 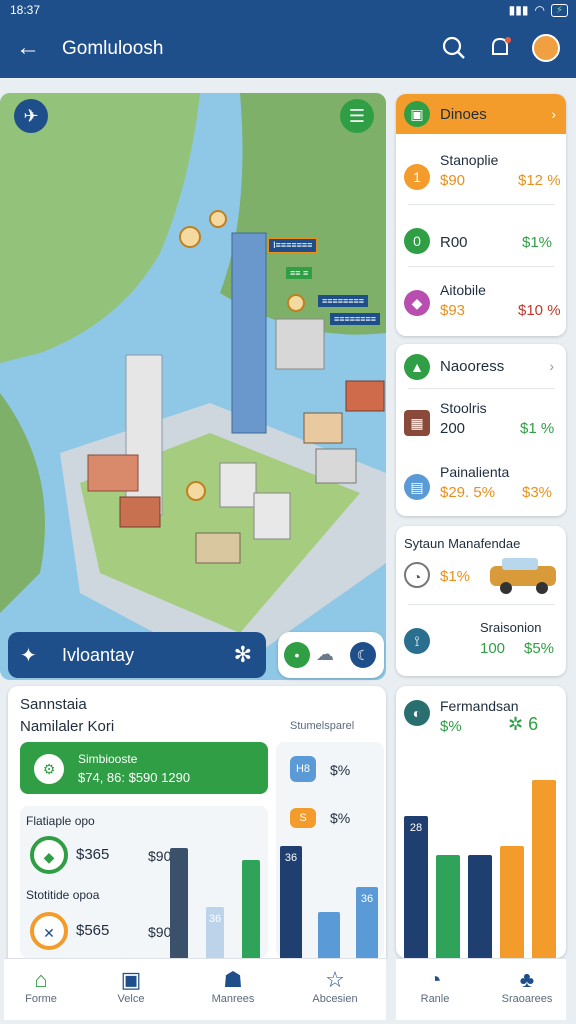 I want to click on map-label: ≡≡ ≡, so click(x=299, y=273).